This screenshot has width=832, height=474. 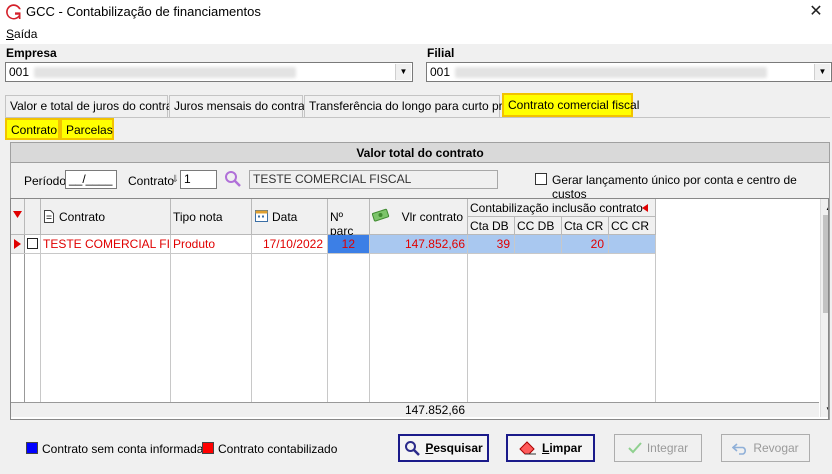 I want to click on filial-combo: 001 ▼, so click(x=629, y=72).